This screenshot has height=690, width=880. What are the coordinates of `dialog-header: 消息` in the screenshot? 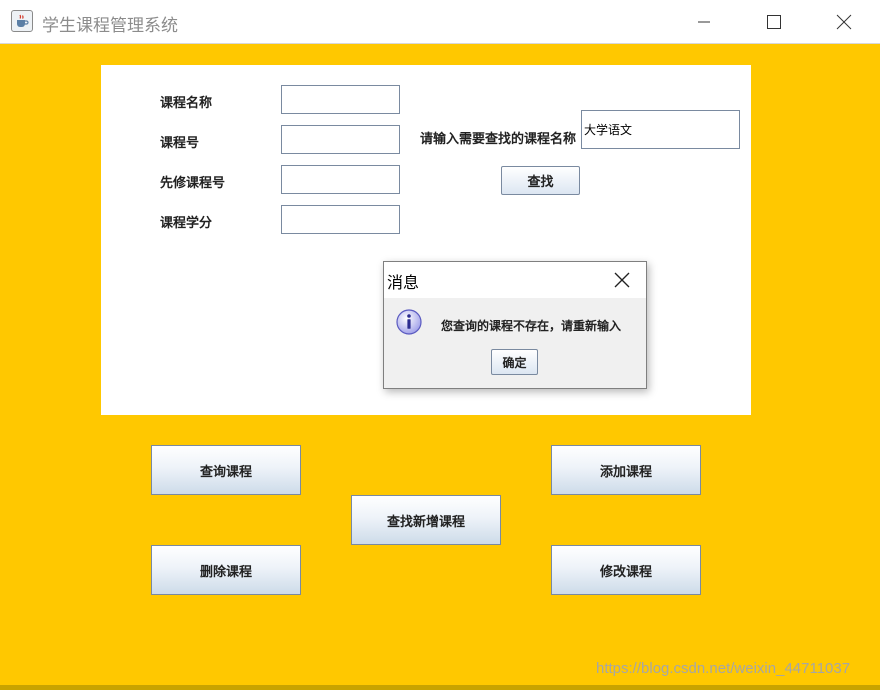 It's located at (515, 280).